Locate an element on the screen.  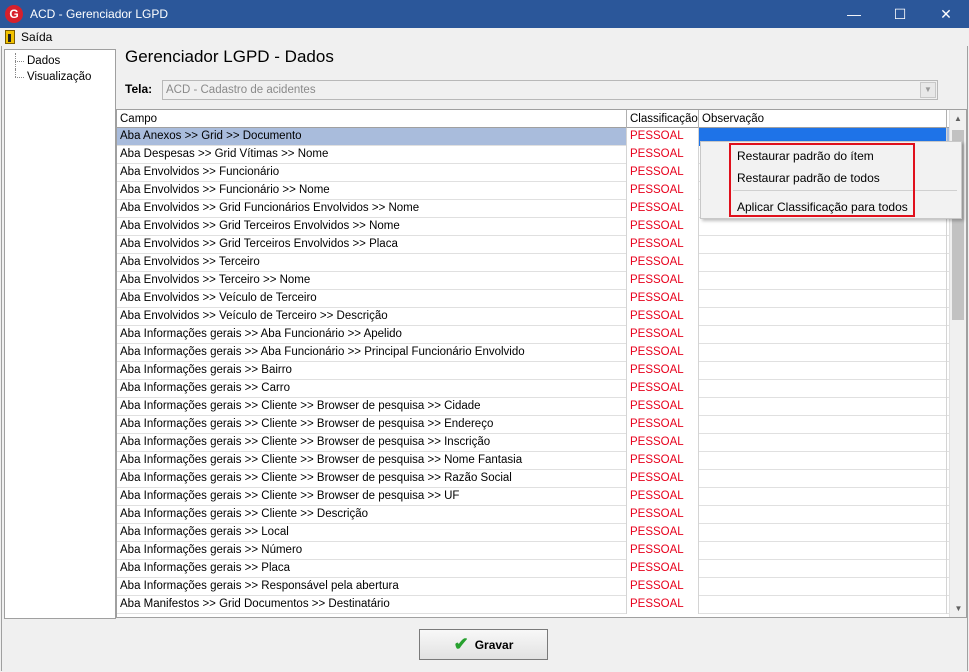
chevron-down-icon: ▼ is located at coordinates (928, 90).